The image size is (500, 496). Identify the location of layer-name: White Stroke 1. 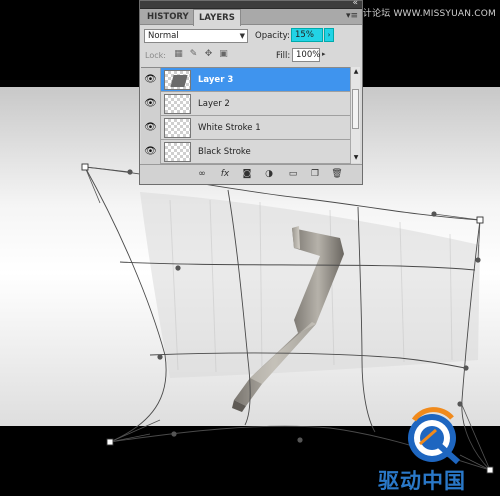
(229, 128).